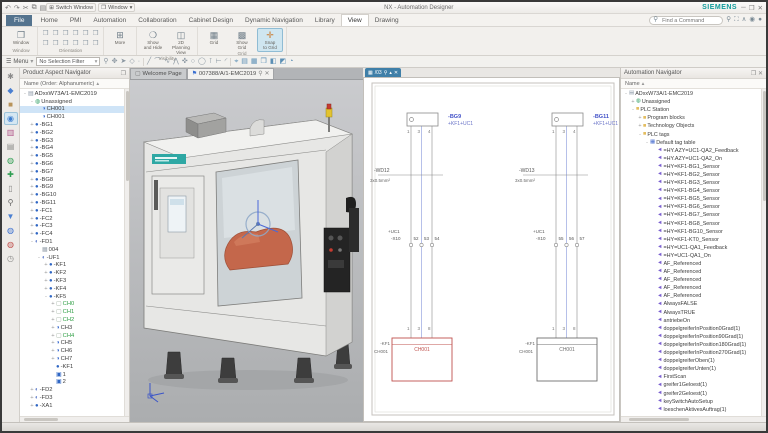  What do you see at coordinates (383, 72) in the screenshot?
I see `schematic-tab: ▦ /03 ⚲ ▴ ✕` at bounding box center [383, 72].